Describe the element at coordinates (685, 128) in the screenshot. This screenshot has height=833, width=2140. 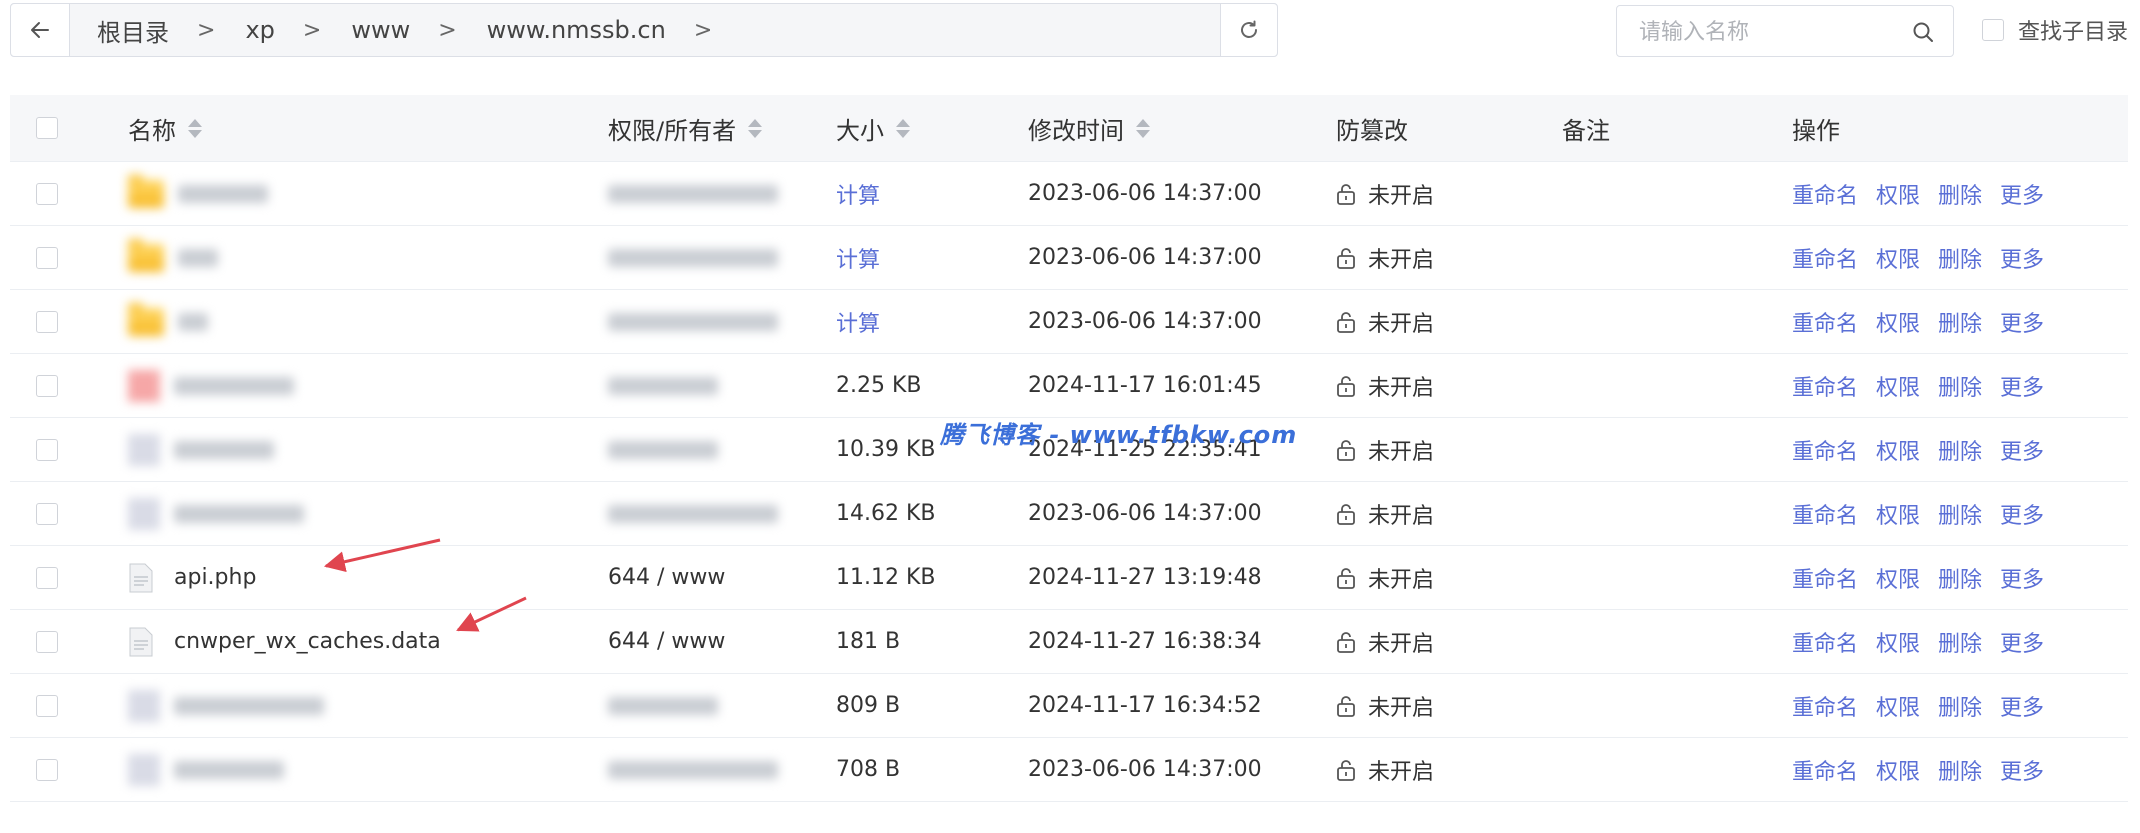
I see `header-perm: 权限/所有者` at that location.